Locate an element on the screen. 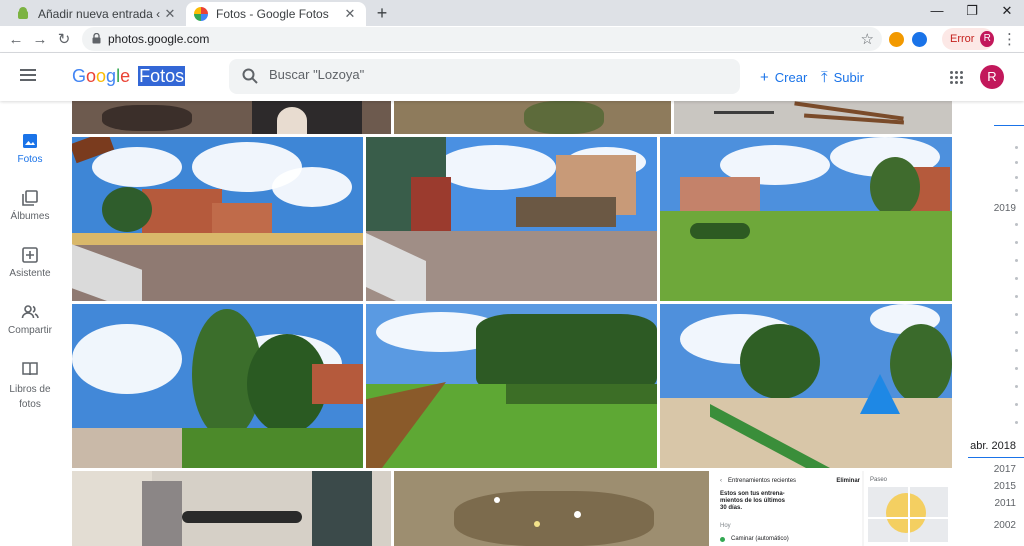 The image size is (1024, 546). create-label: Crear is located at coordinates (791, 77).